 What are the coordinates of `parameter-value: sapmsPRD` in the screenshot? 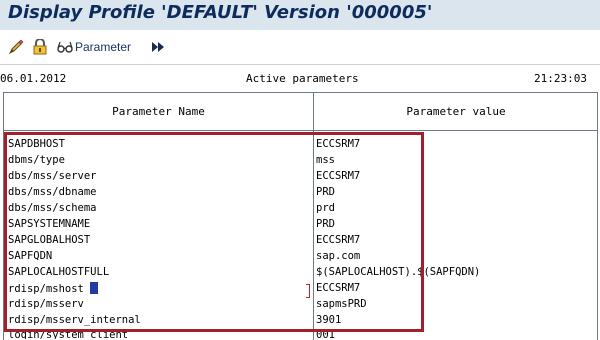 It's located at (341, 304).